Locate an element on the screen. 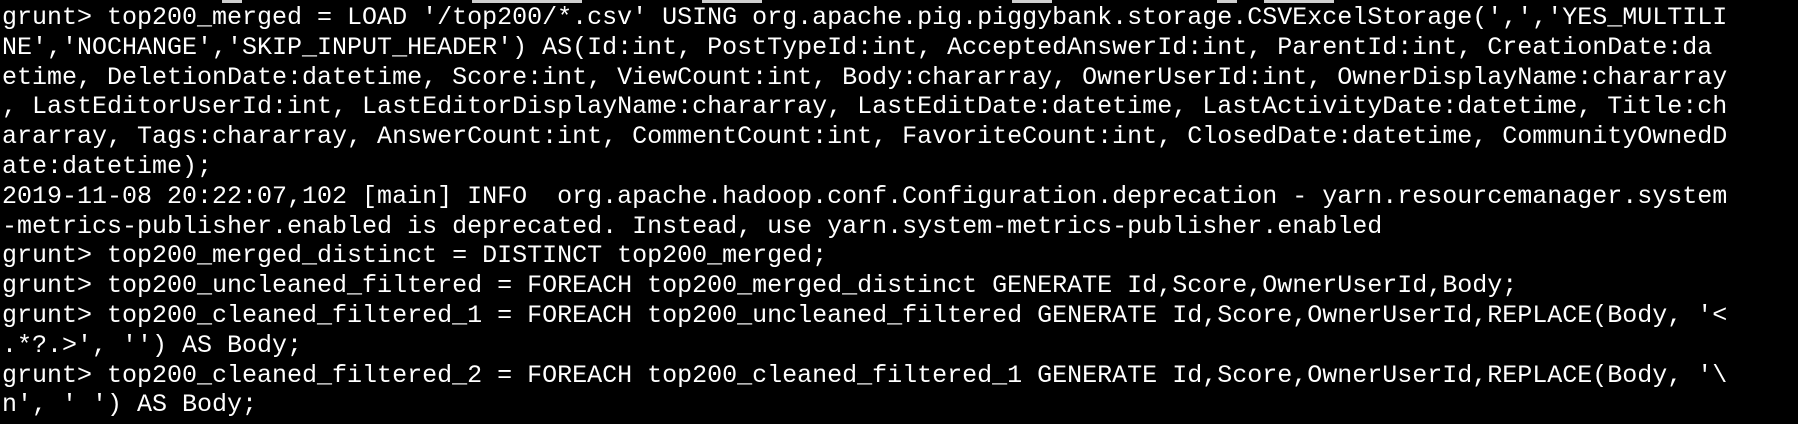 This screenshot has height=424, width=1798. terminal-line: .*?.>', '') AS Body; is located at coordinates (152, 345).